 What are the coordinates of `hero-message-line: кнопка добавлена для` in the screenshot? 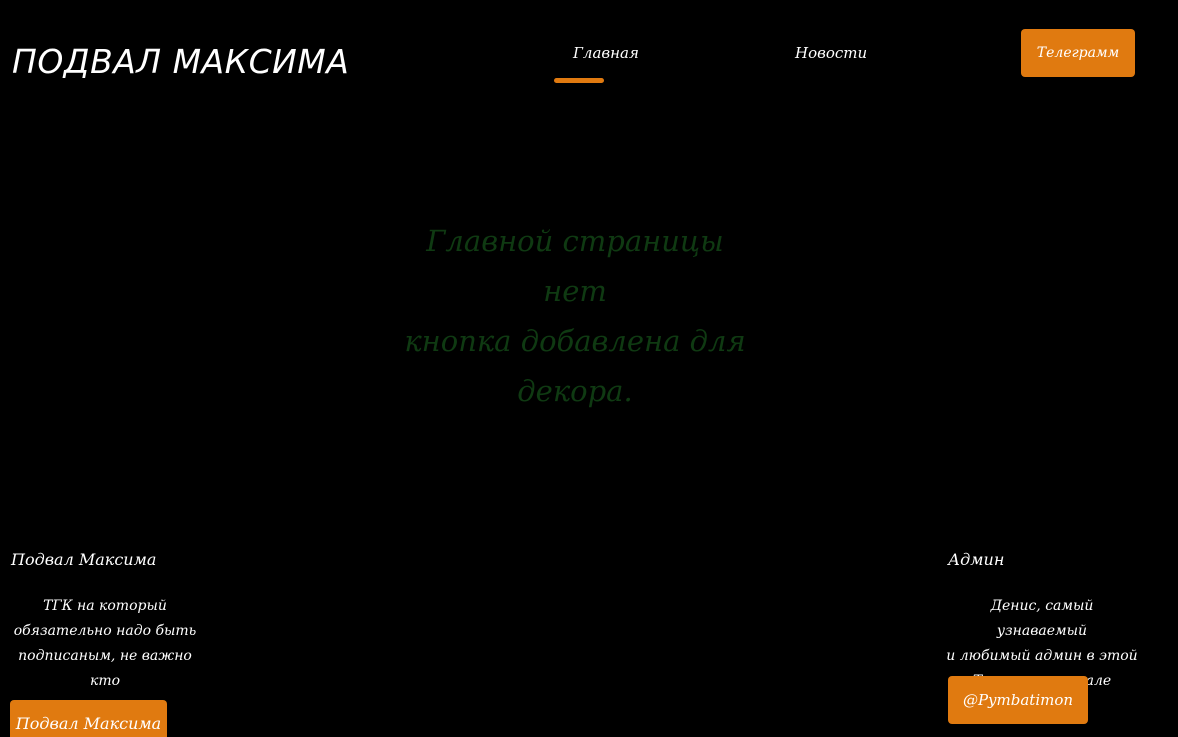 It's located at (575, 341).